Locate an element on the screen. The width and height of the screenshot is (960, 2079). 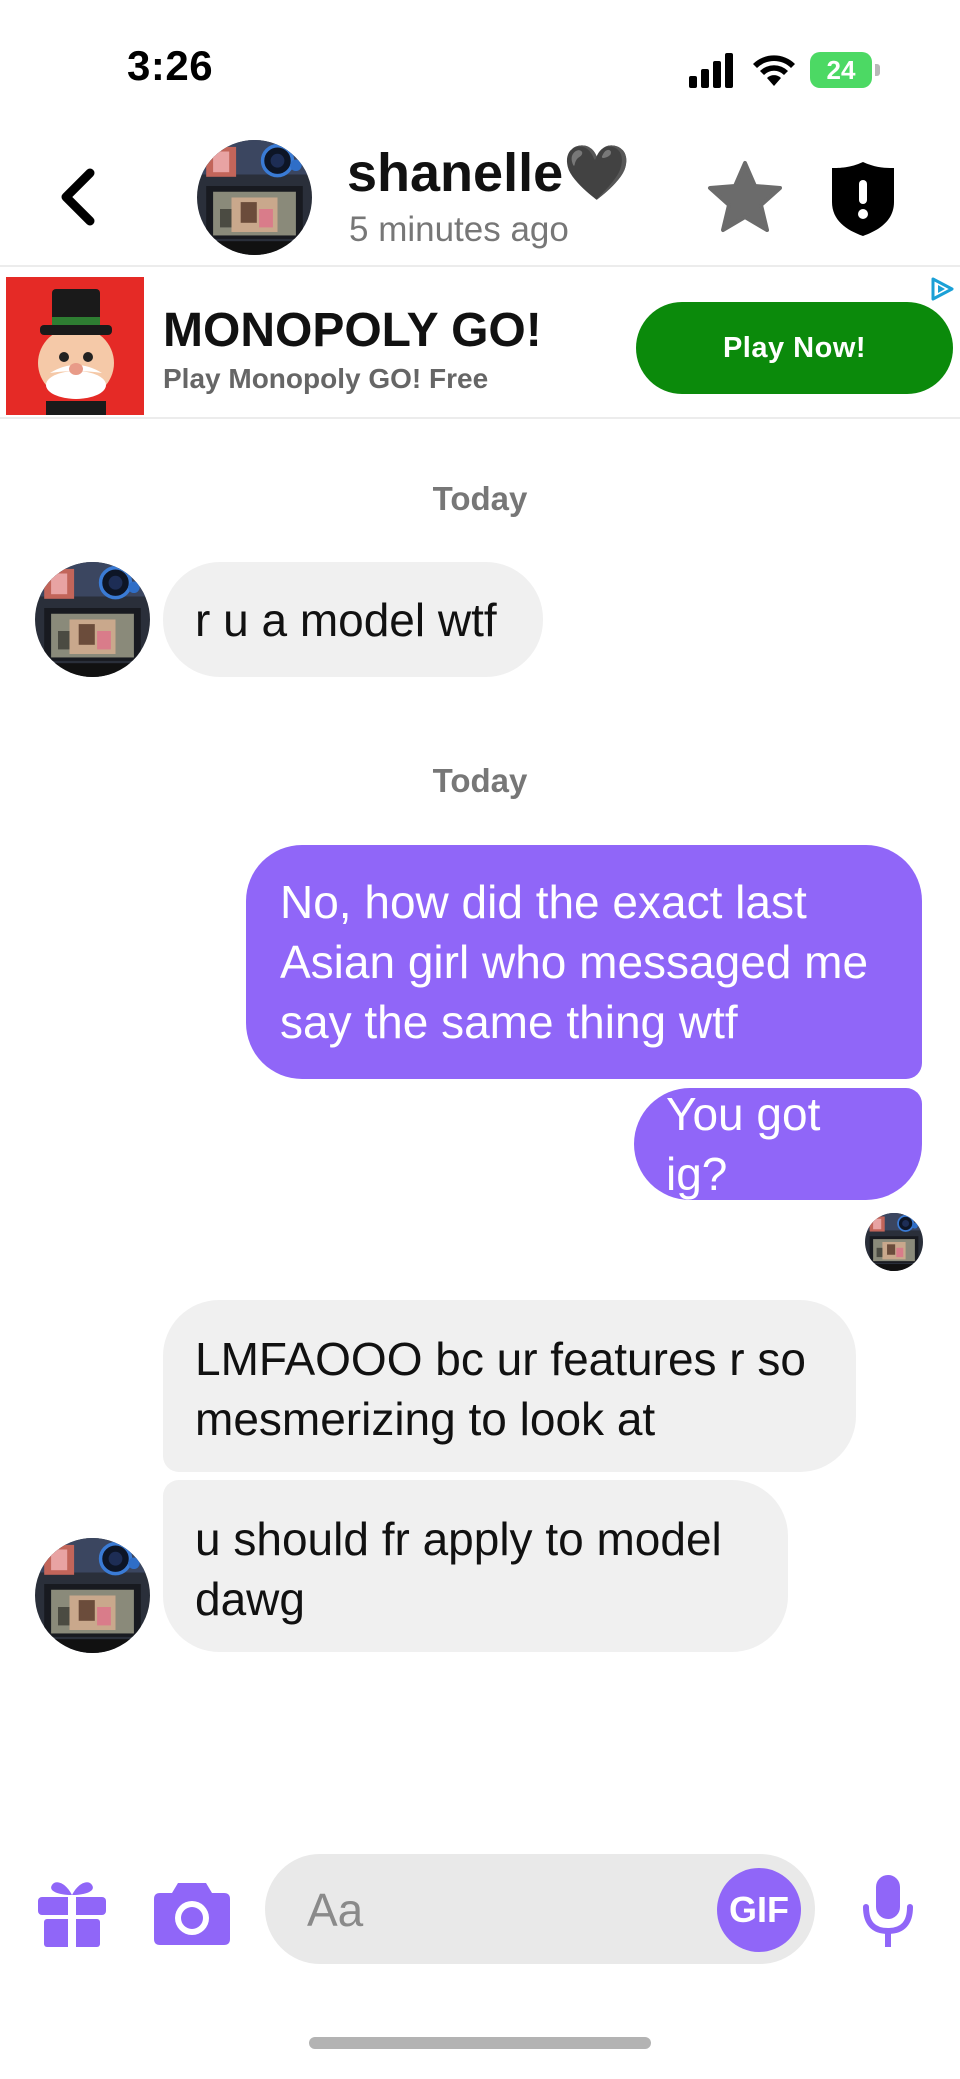
incoming-message: r u a model wtf is located at coordinates (353, 619).